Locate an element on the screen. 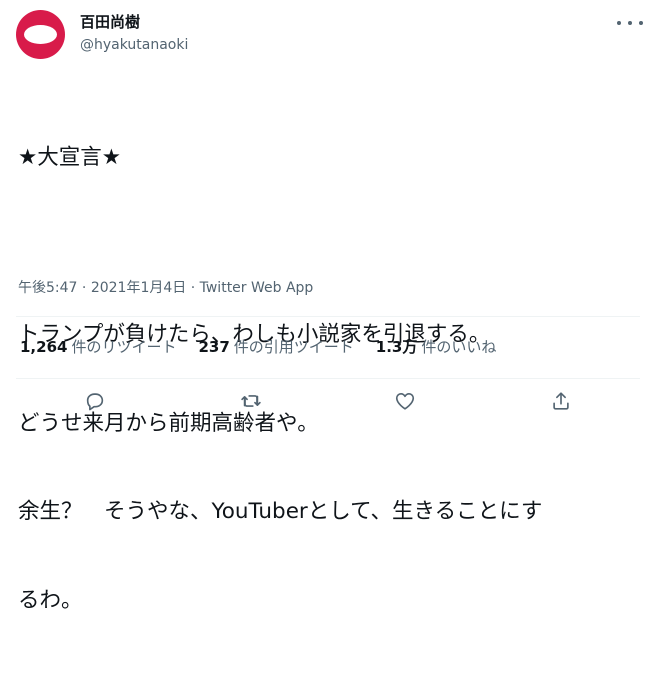 The image size is (658, 674). like-button is located at coordinates (405, 401).